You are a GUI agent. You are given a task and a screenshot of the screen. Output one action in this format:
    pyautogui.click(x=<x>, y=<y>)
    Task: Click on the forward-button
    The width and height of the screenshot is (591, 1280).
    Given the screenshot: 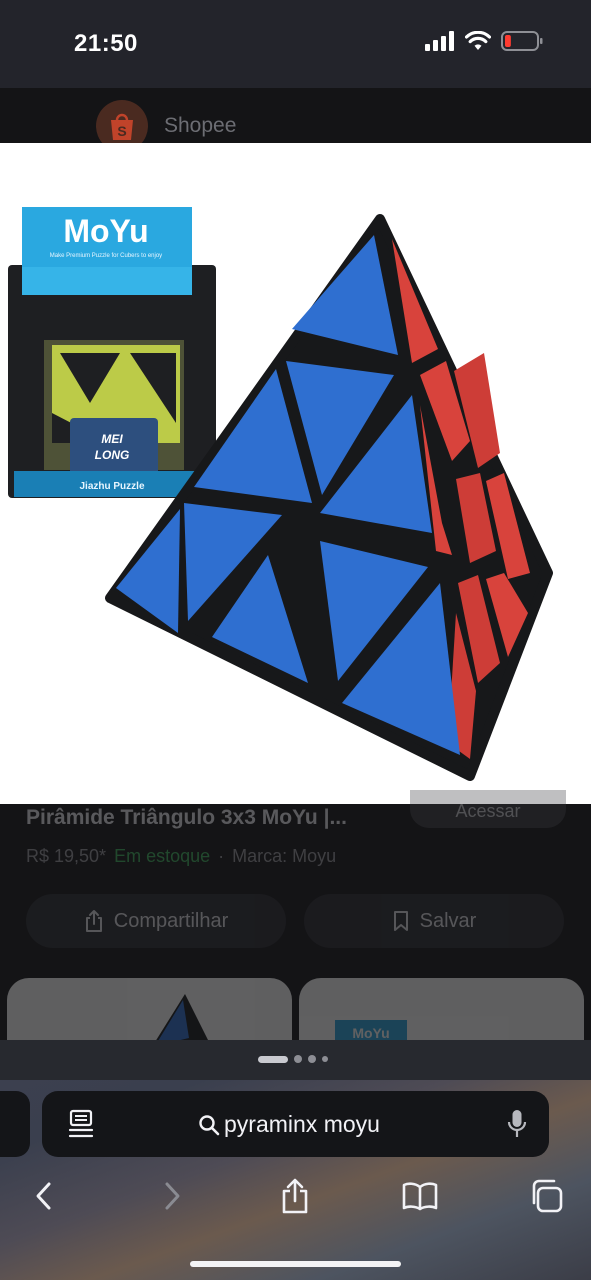 What is the action you would take?
    pyautogui.click(x=172, y=1196)
    